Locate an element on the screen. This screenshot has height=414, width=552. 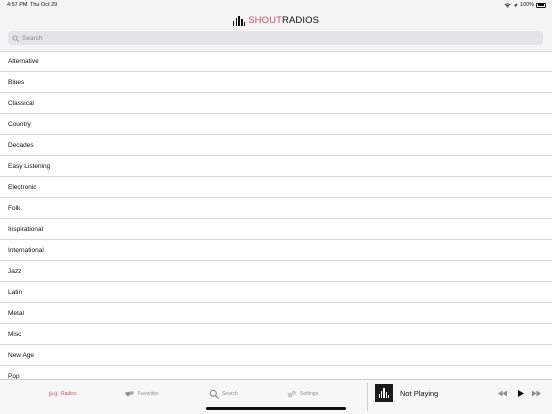
genre-row: Classical is located at coordinates (276, 103).